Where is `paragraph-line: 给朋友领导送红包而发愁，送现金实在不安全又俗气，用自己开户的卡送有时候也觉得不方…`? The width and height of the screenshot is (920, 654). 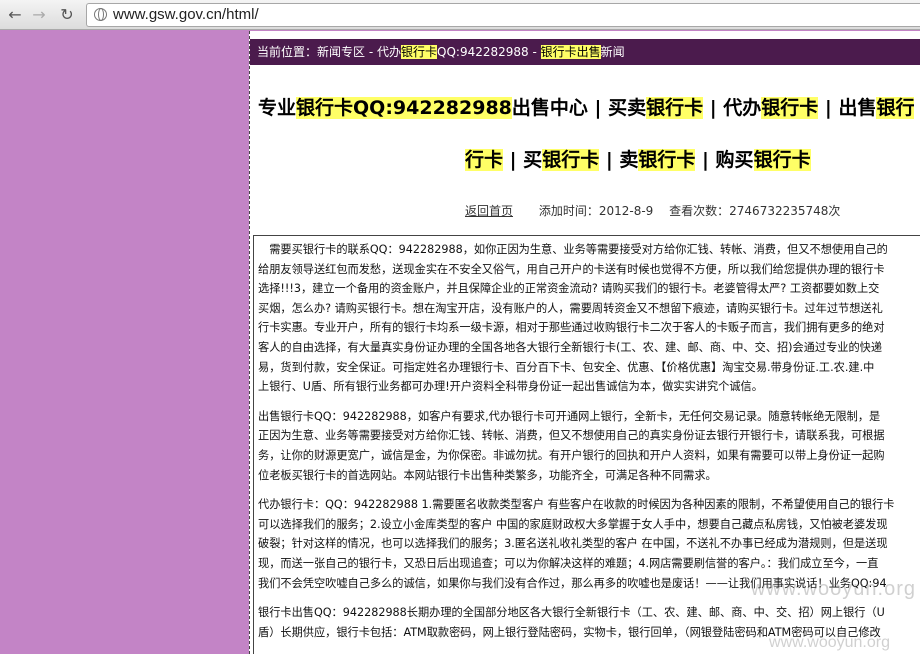
paragraph-line: 给朋友领导送红包而发愁，送现金实在不安全又俗气，用自己开户的卡送有时候也觉得不方… is located at coordinates (571, 269).